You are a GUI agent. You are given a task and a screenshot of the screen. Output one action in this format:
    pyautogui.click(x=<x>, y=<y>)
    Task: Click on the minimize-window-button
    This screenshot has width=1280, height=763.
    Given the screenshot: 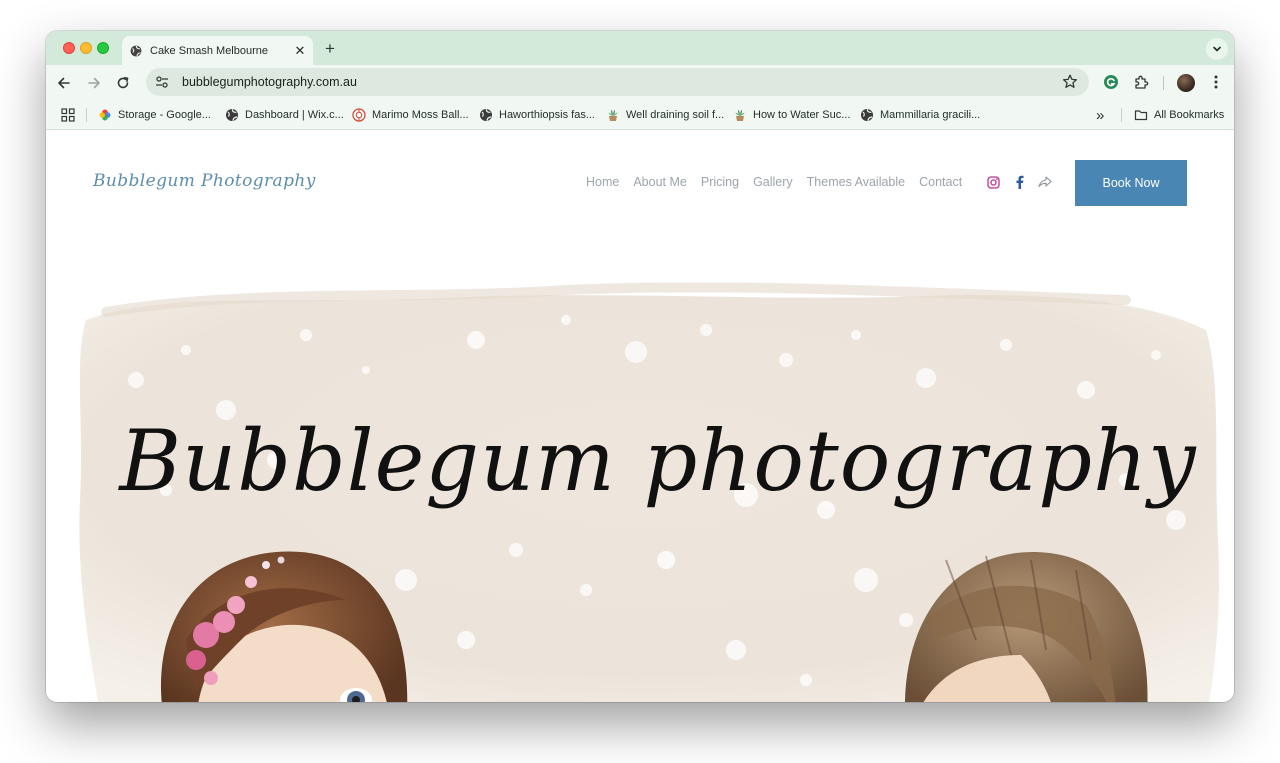 What is the action you would take?
    pyautogui.click(x=86, y=48)
    